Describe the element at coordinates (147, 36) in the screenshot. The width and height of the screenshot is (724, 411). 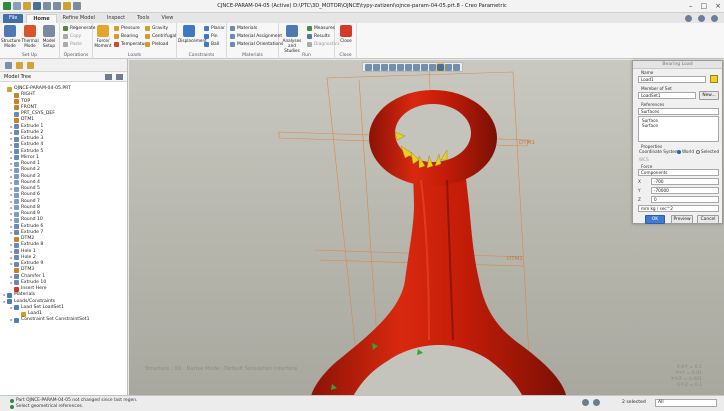
I see `centrifugal-icon` at that location.